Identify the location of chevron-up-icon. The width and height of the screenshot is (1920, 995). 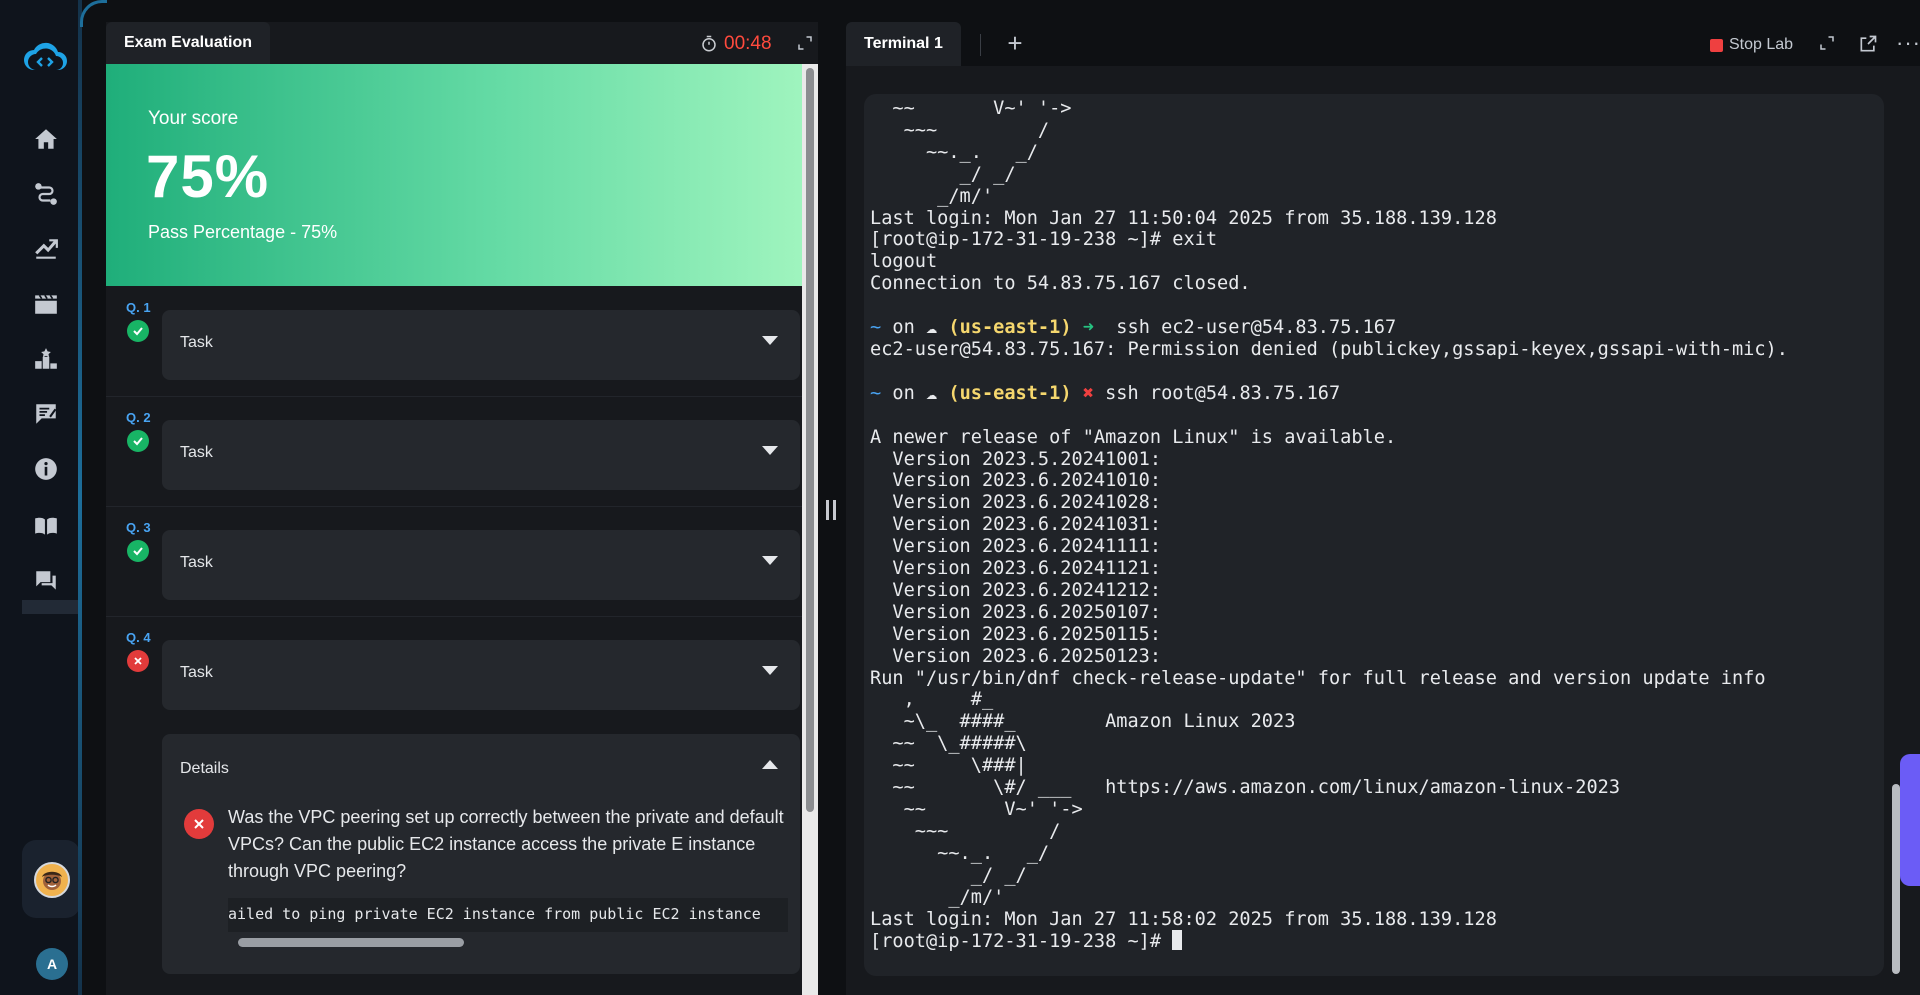
(770, 764).